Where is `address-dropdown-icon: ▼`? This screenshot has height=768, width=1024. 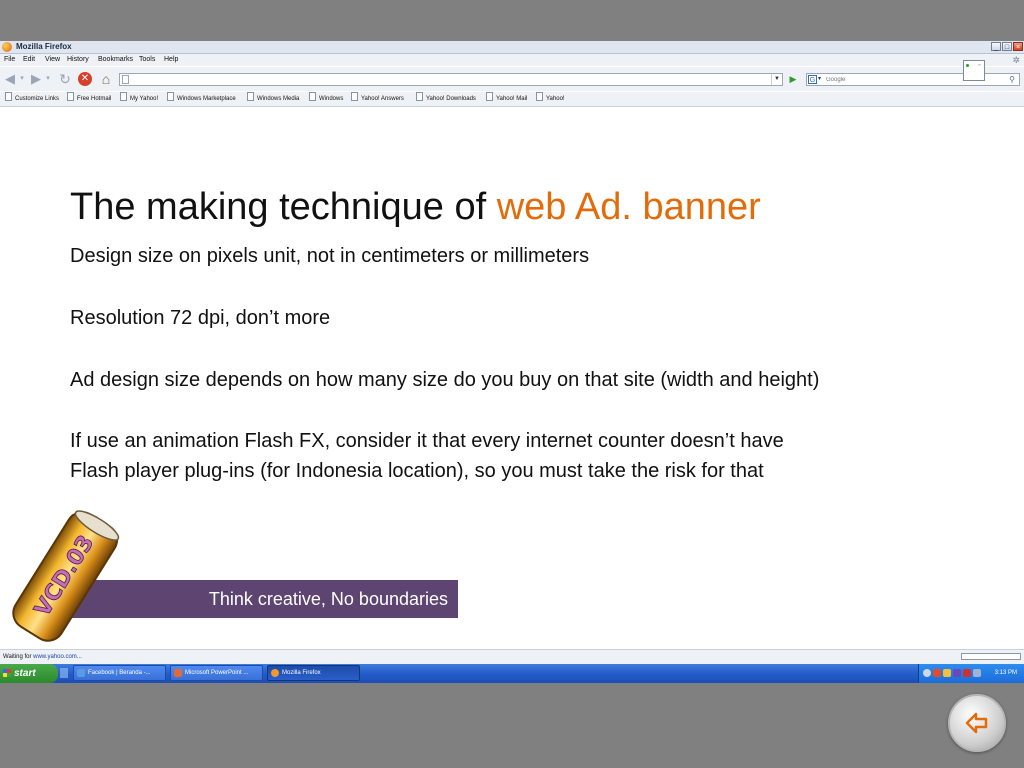 address-dropdown-icon: ▼ is located at coordinates (776, 79).